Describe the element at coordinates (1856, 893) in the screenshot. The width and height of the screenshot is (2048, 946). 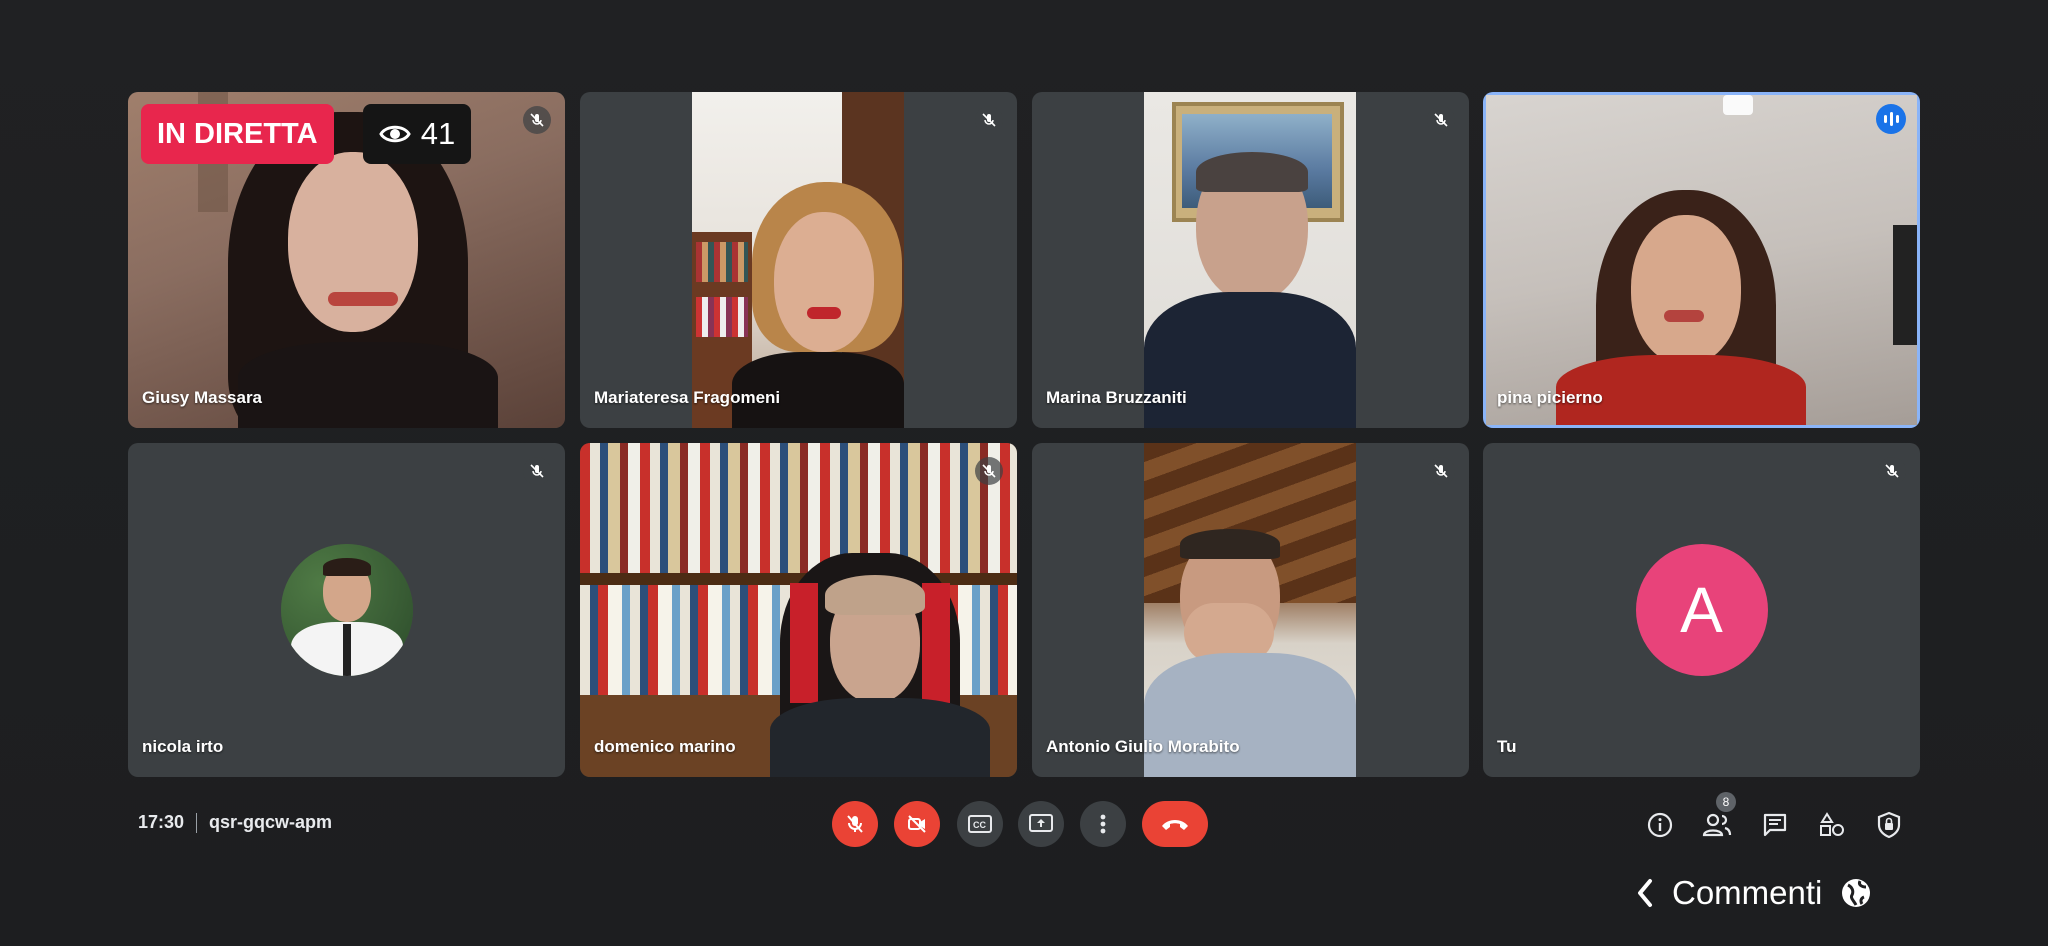
I see `globe-icon` at that location.